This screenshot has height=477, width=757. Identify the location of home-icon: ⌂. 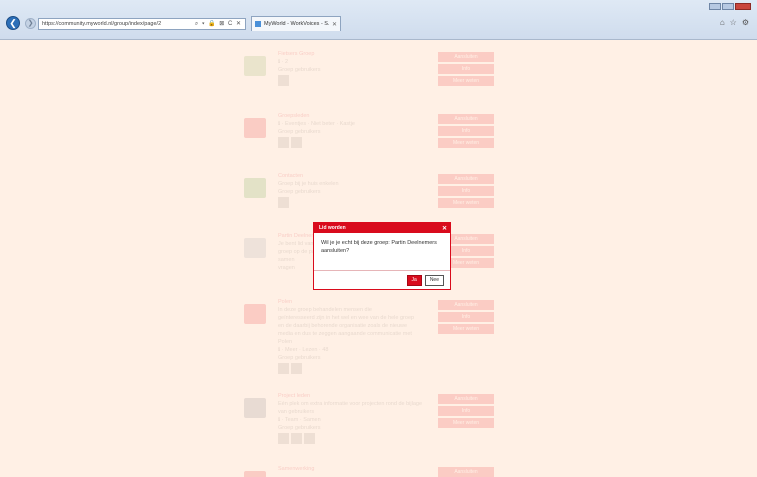
(722, 22).